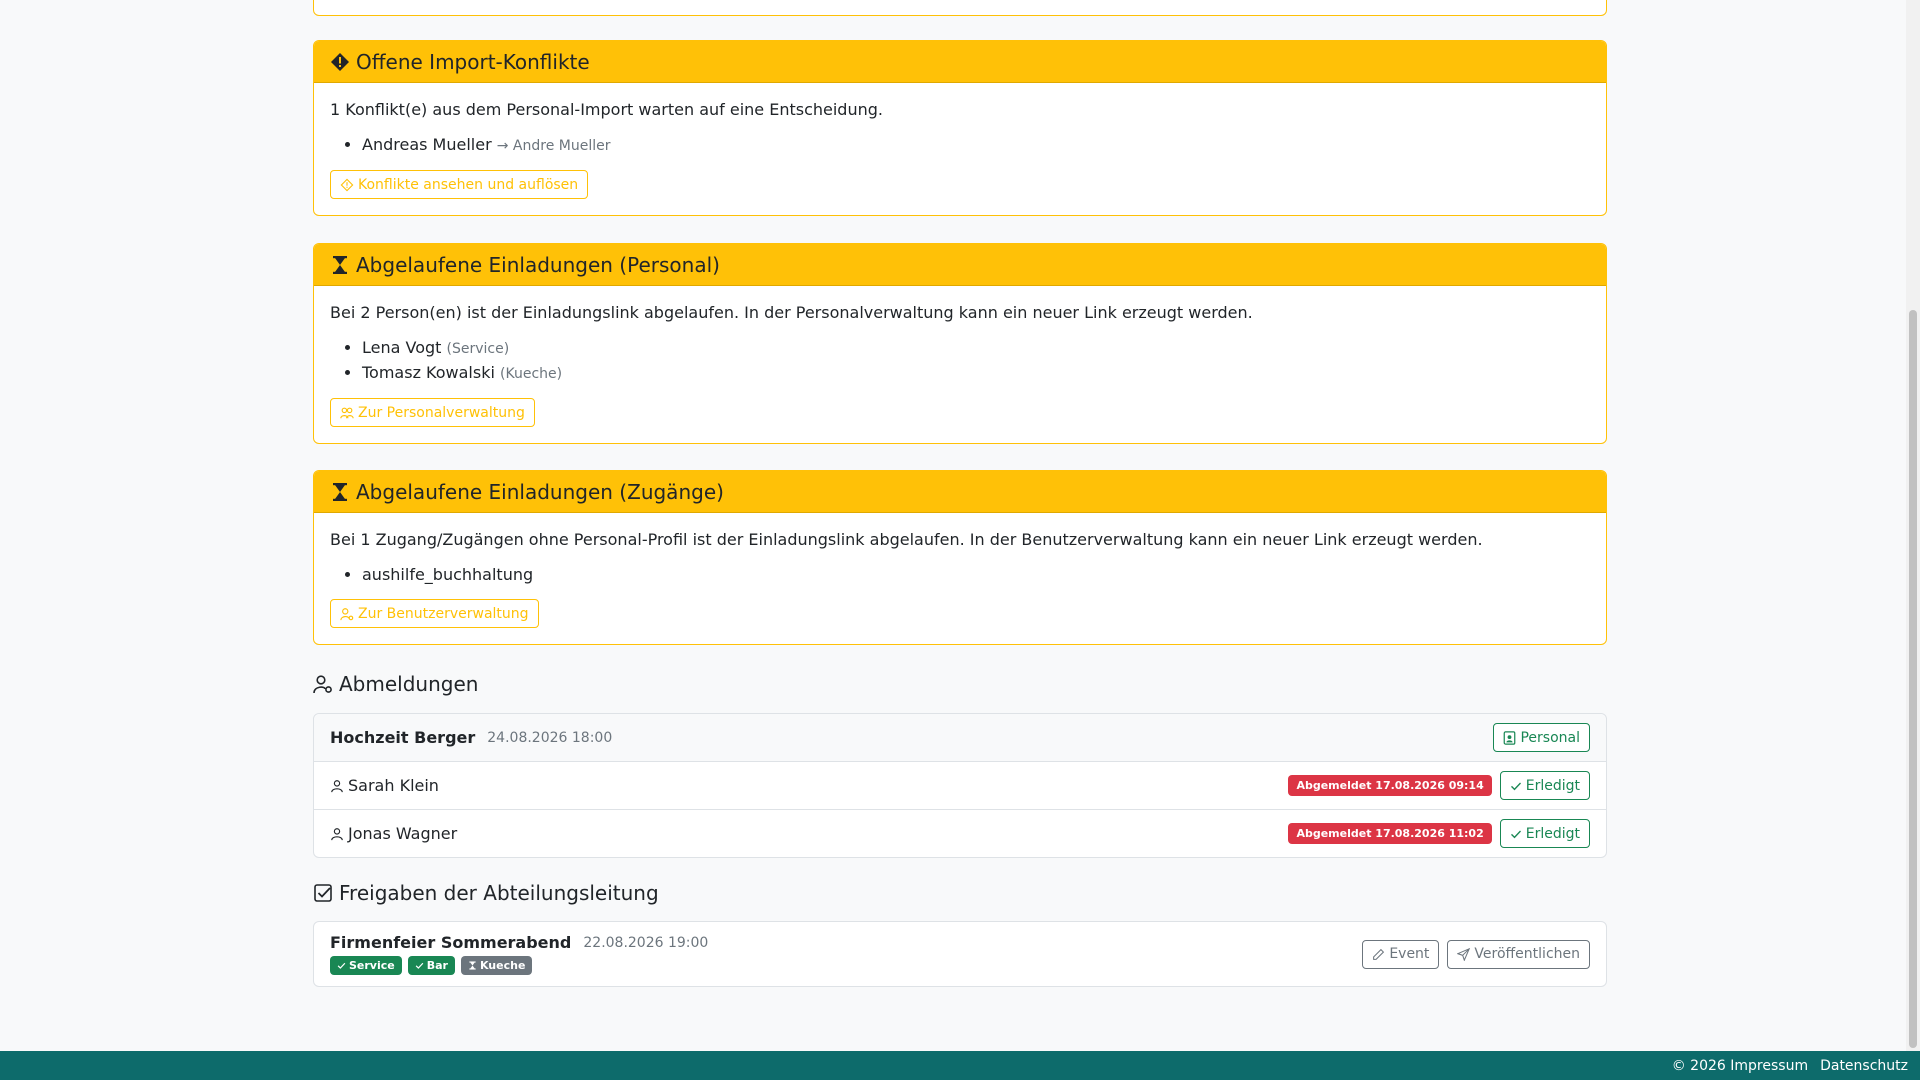 The height and width of the screenshot is (1080, 1920). I want to click on privacy-link: Datenschutz, so click(1864, 1066).